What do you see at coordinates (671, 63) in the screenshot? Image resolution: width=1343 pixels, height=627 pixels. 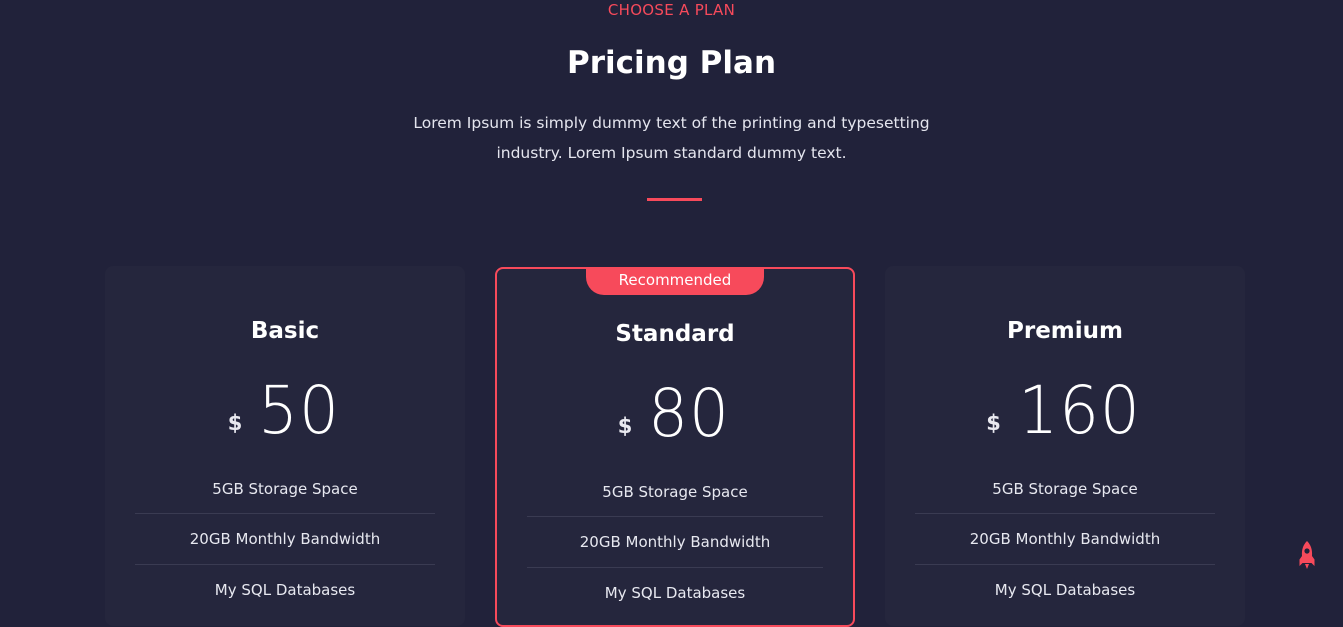 I see `page-title: Pricing Plan` at bounding box center [671, 63].